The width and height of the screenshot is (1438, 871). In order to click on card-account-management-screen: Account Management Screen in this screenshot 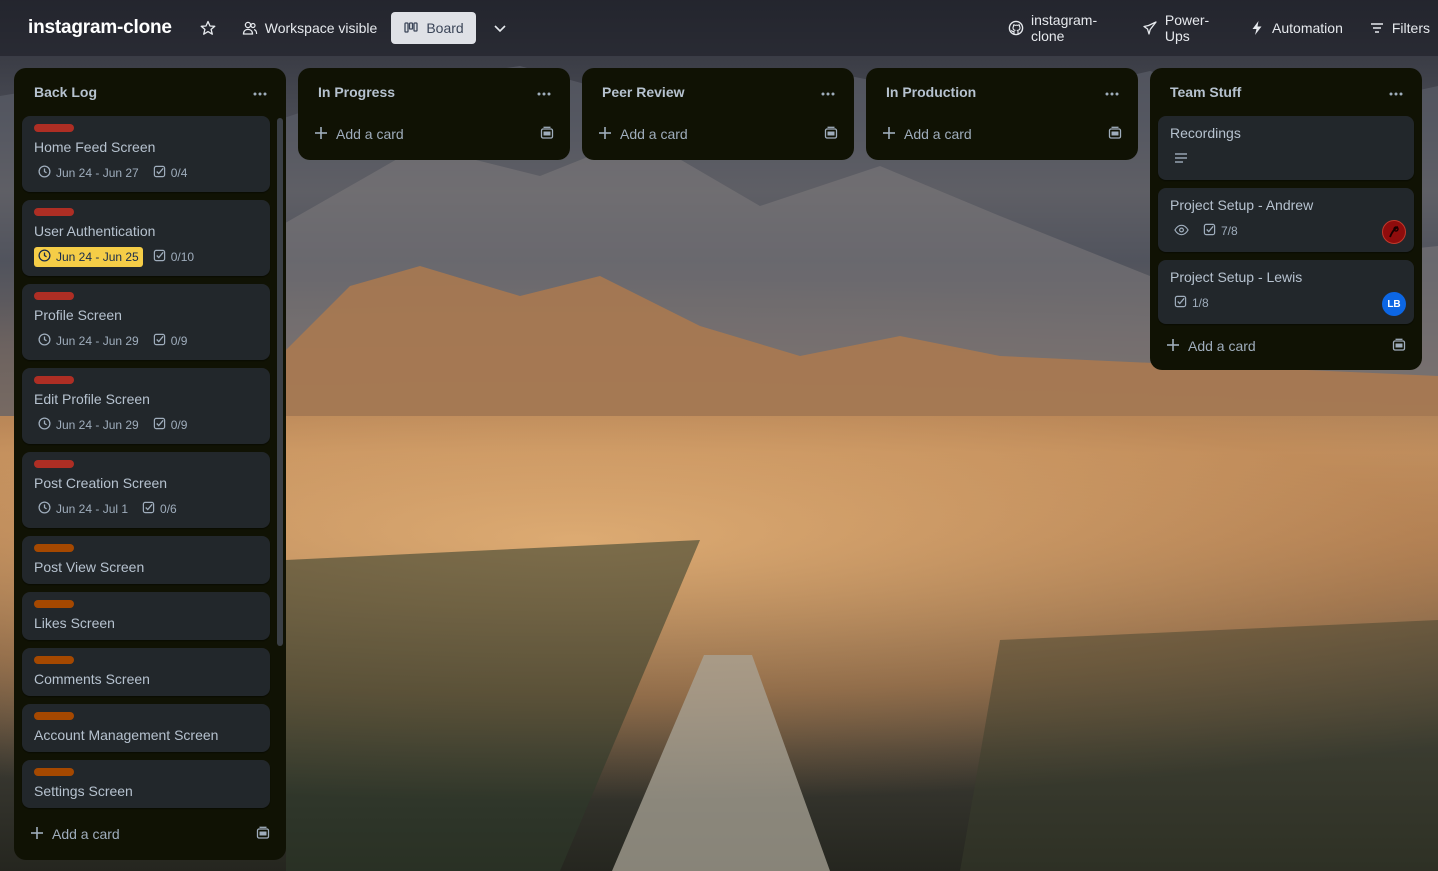, I will do `click(146, 728)`.